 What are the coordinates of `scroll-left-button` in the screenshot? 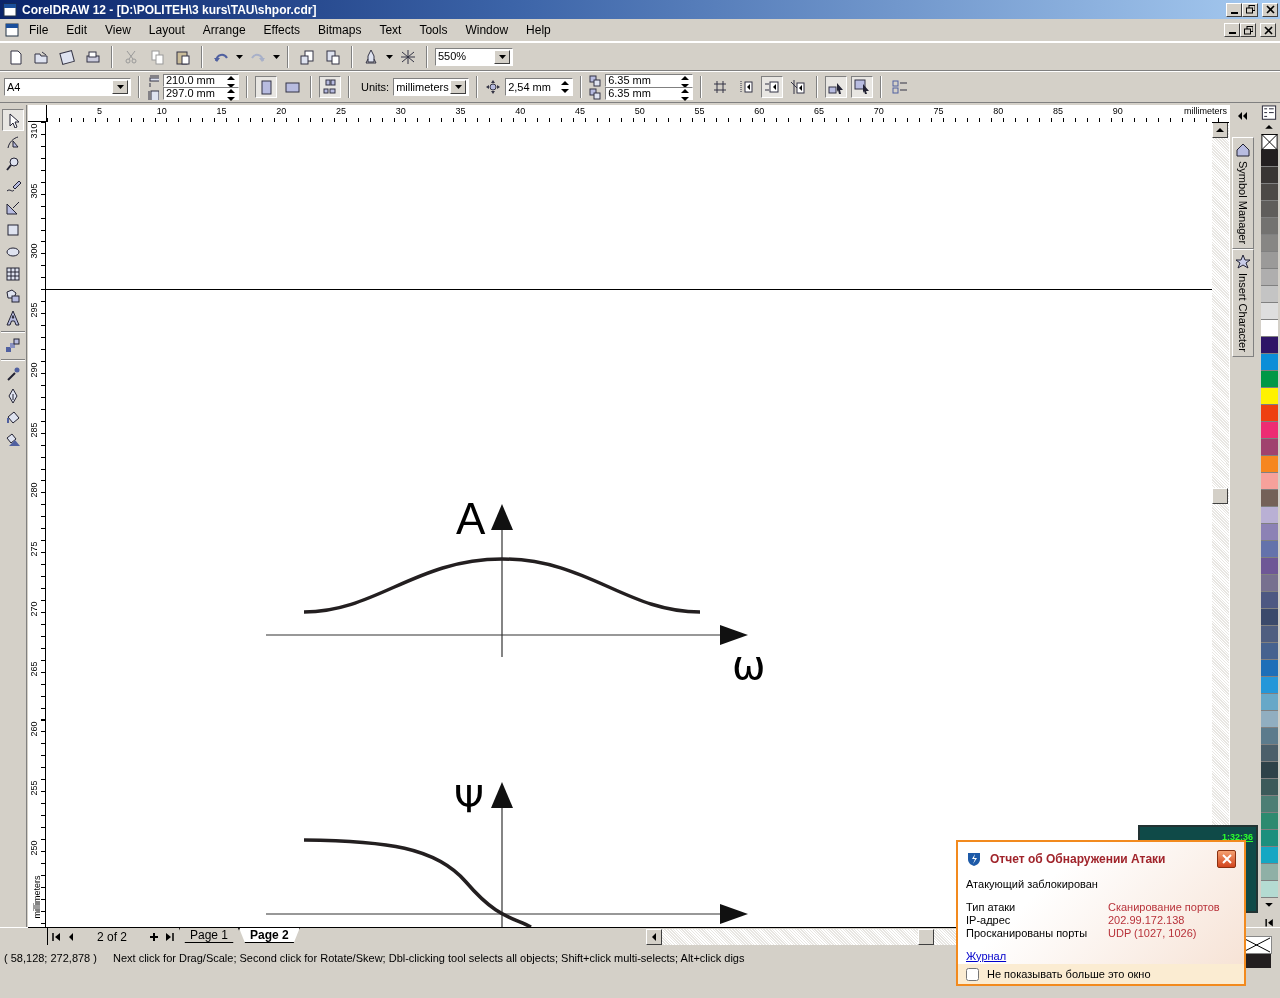 It's located at (654, 936).